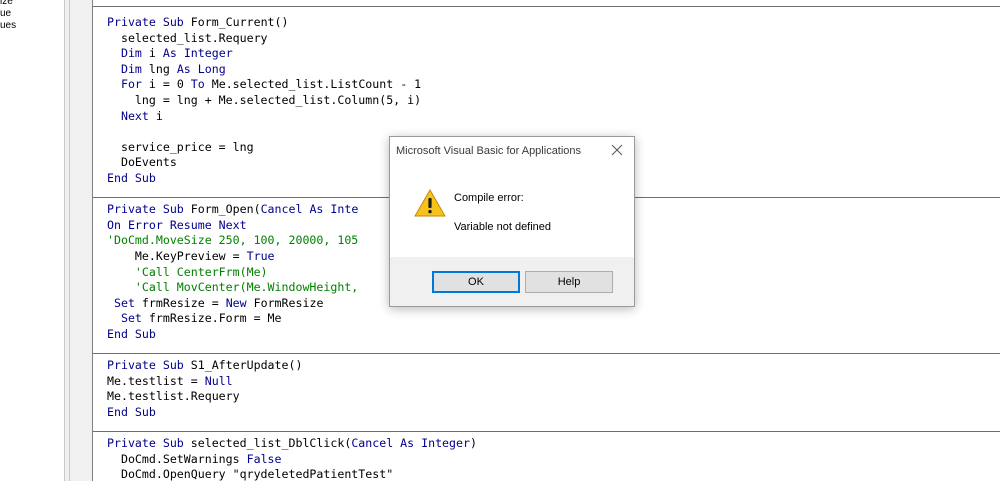  Describe the element at coordinates (236, 302) in the screenshot. I see `code-keyword: New` at that location.